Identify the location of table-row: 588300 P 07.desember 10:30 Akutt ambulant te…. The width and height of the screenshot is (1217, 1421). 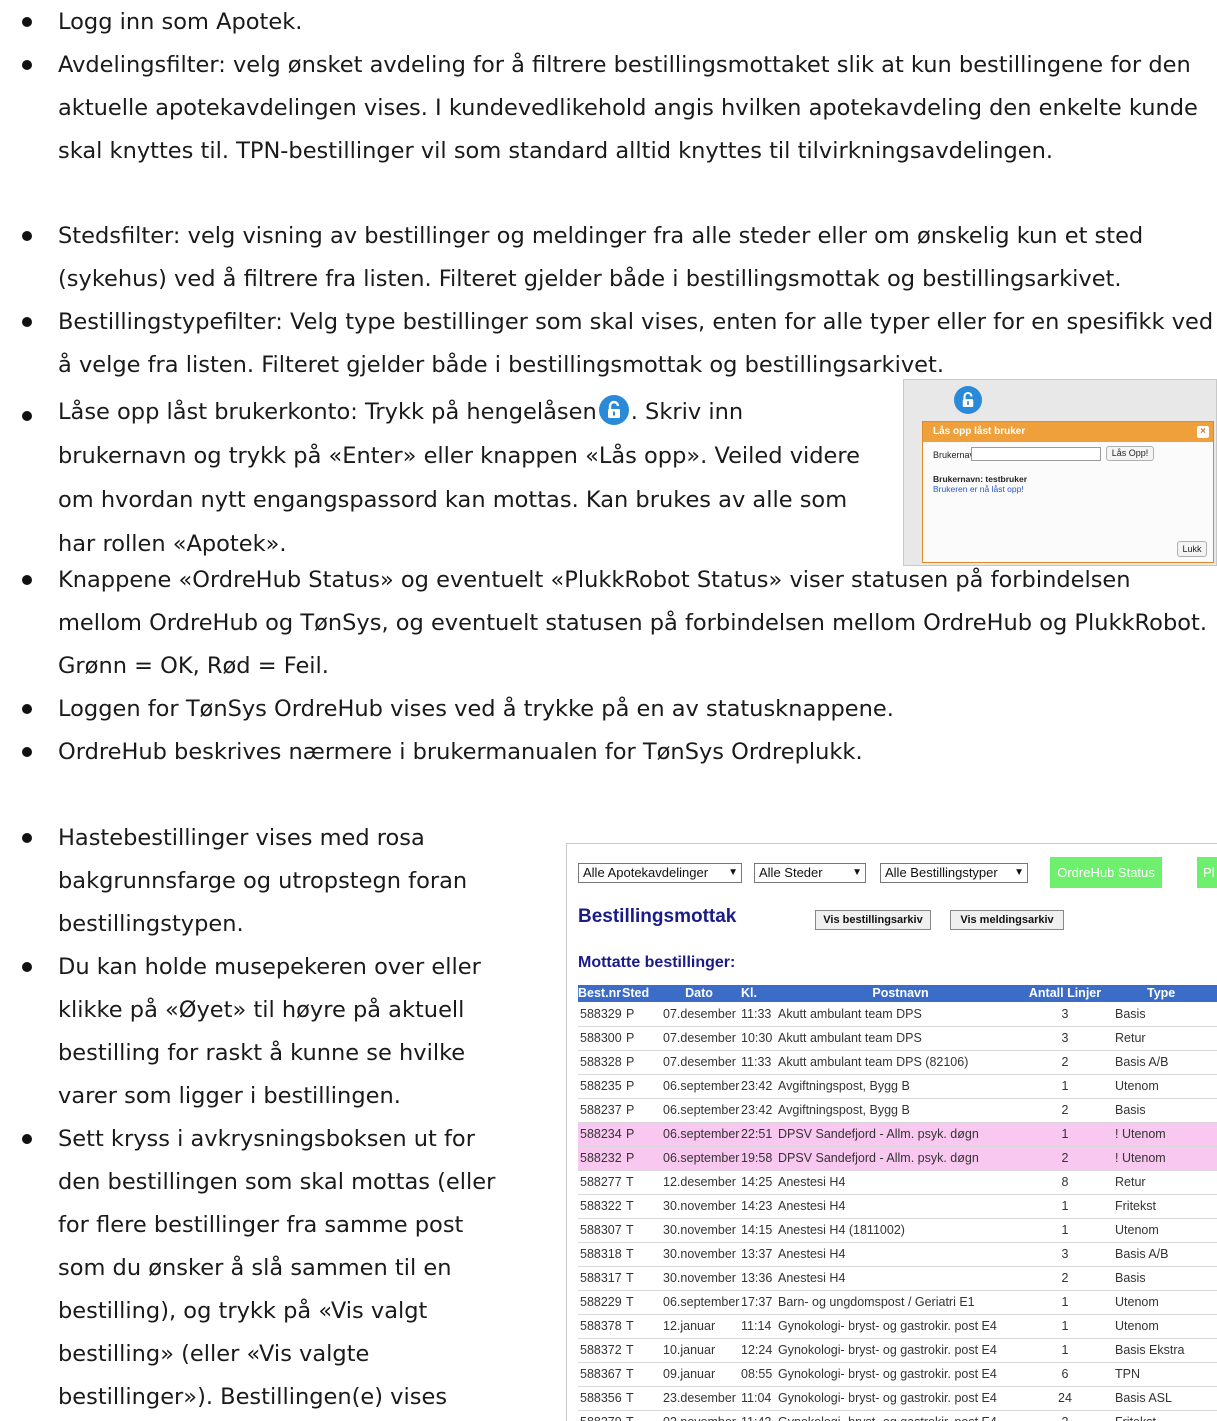
(897, 1038).